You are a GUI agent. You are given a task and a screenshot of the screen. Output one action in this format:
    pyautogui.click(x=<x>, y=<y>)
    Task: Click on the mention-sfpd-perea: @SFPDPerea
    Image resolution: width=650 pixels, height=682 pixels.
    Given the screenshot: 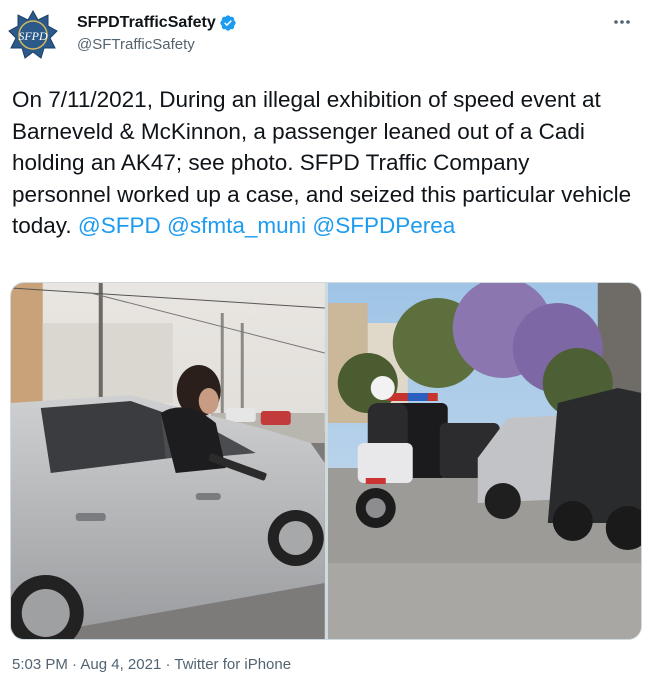 What is the action you would take?
    pyautogui.click(x=383, y=225)
    